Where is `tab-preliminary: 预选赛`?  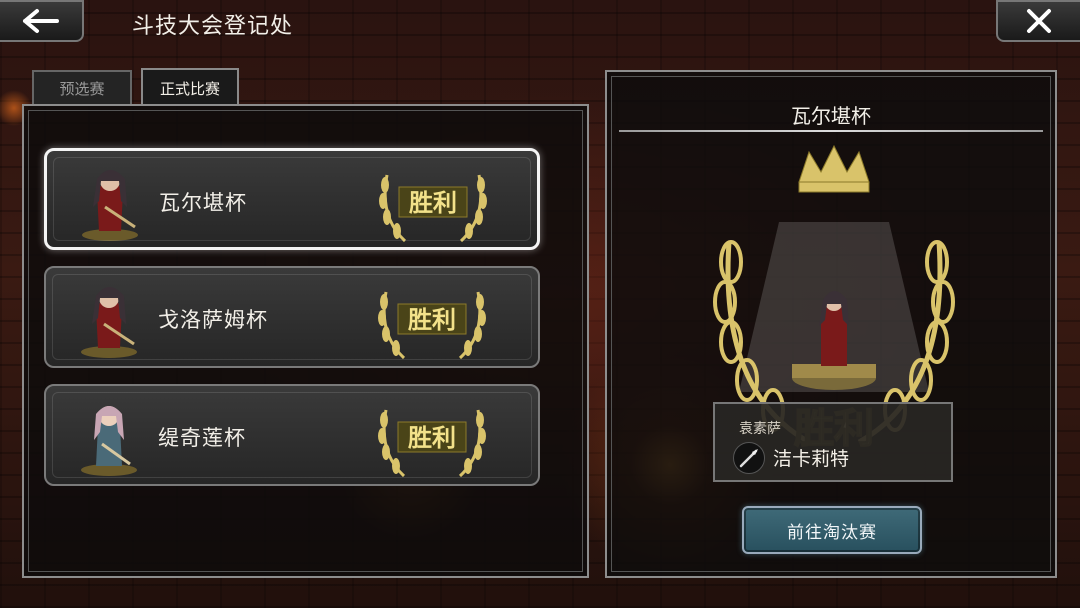
tab-preliminary: 预选赛 is located at coordinates (82, 87).